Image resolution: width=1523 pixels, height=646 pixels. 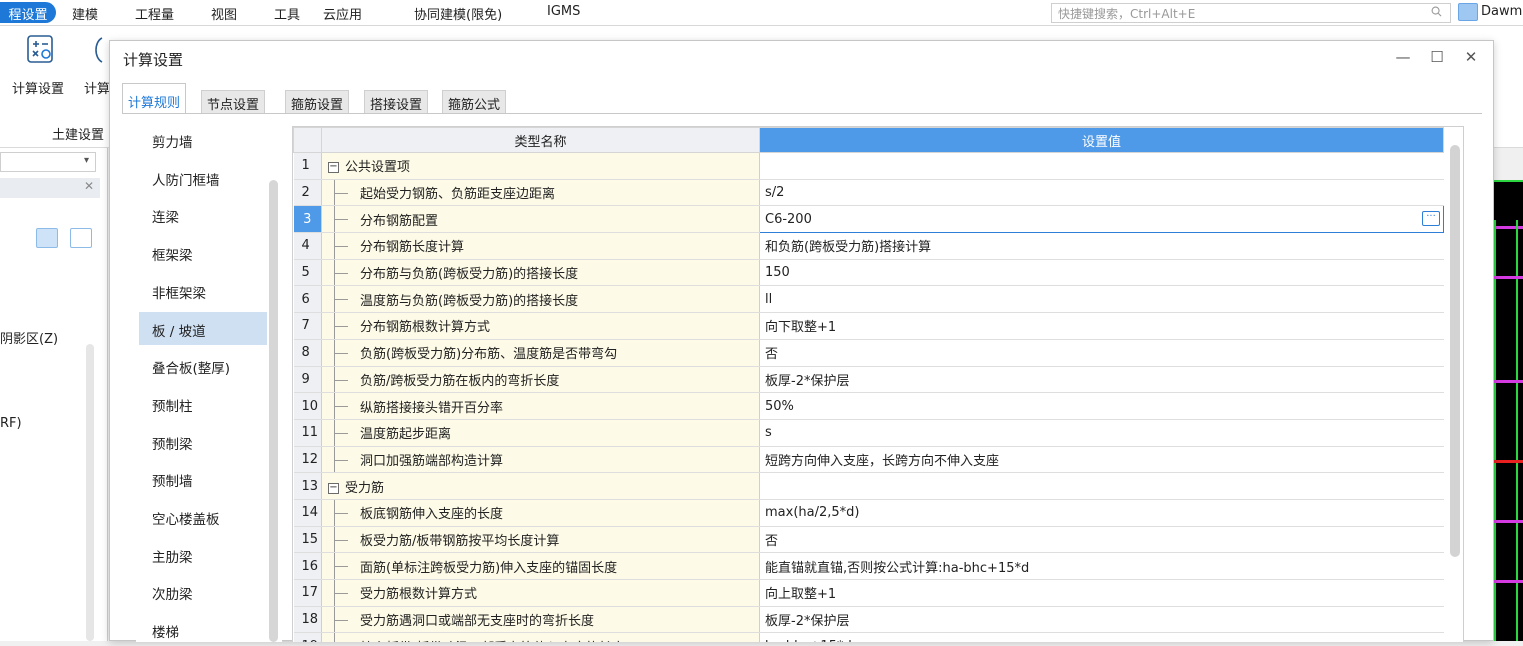 I want to click on tab-stirrup-formula: 箍筋公式, so click(x=474, y=101).